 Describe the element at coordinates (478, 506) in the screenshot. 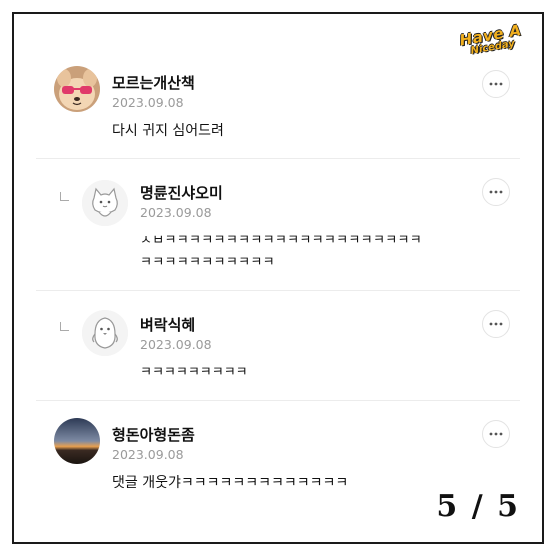

I see `page-indicator: 5 / 5` at that location.